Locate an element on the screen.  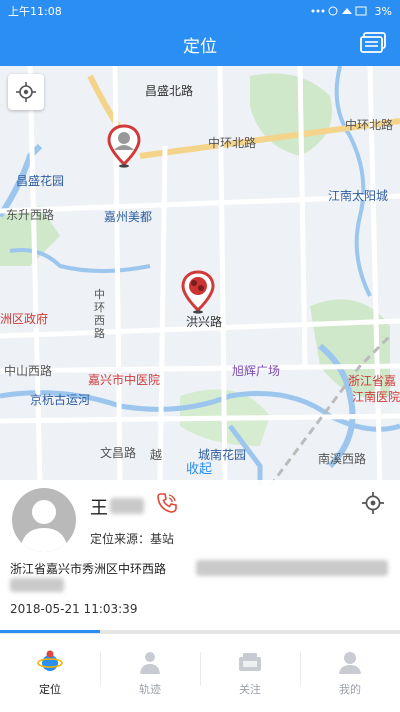
map-label: 嘉州美都 is located at coordinates (128, 217).